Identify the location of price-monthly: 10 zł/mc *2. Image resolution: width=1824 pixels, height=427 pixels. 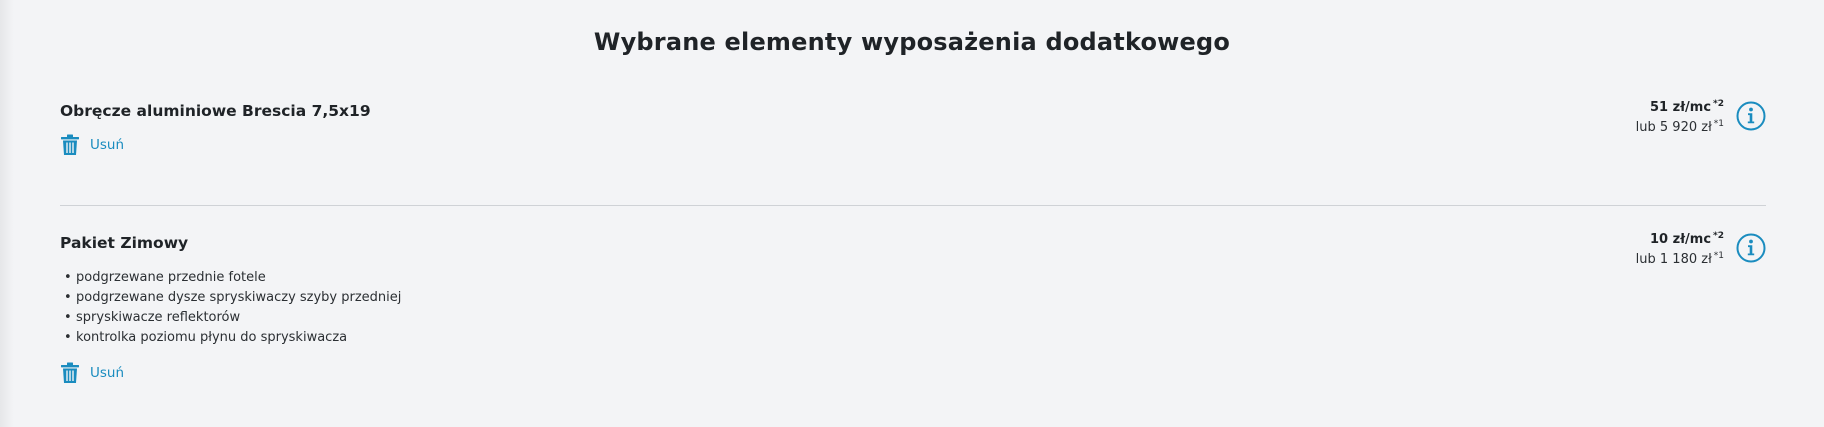
(1687, 239).